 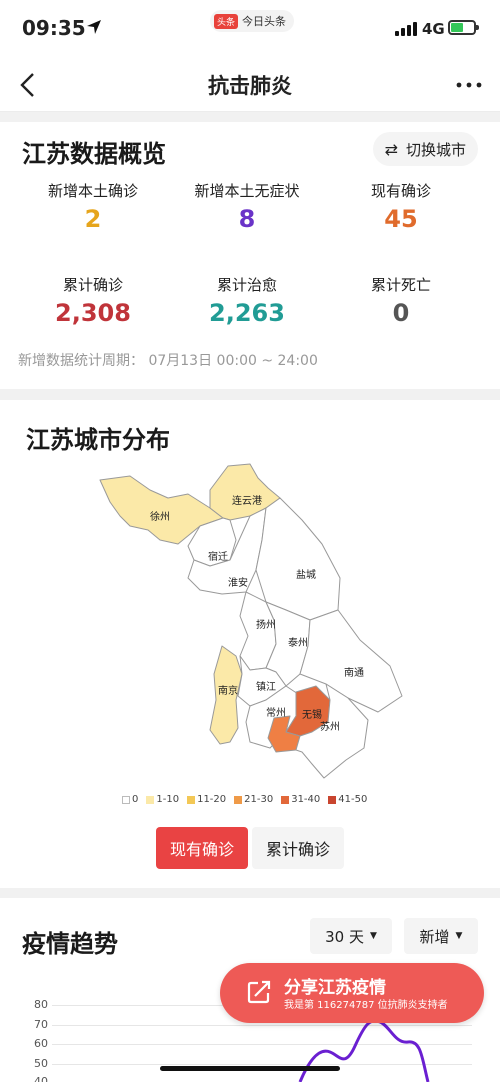 What do you see at coordinates (93, 313) in the screenshot?
I see `stat-value: 2,308` at bounding box center [93, 313].